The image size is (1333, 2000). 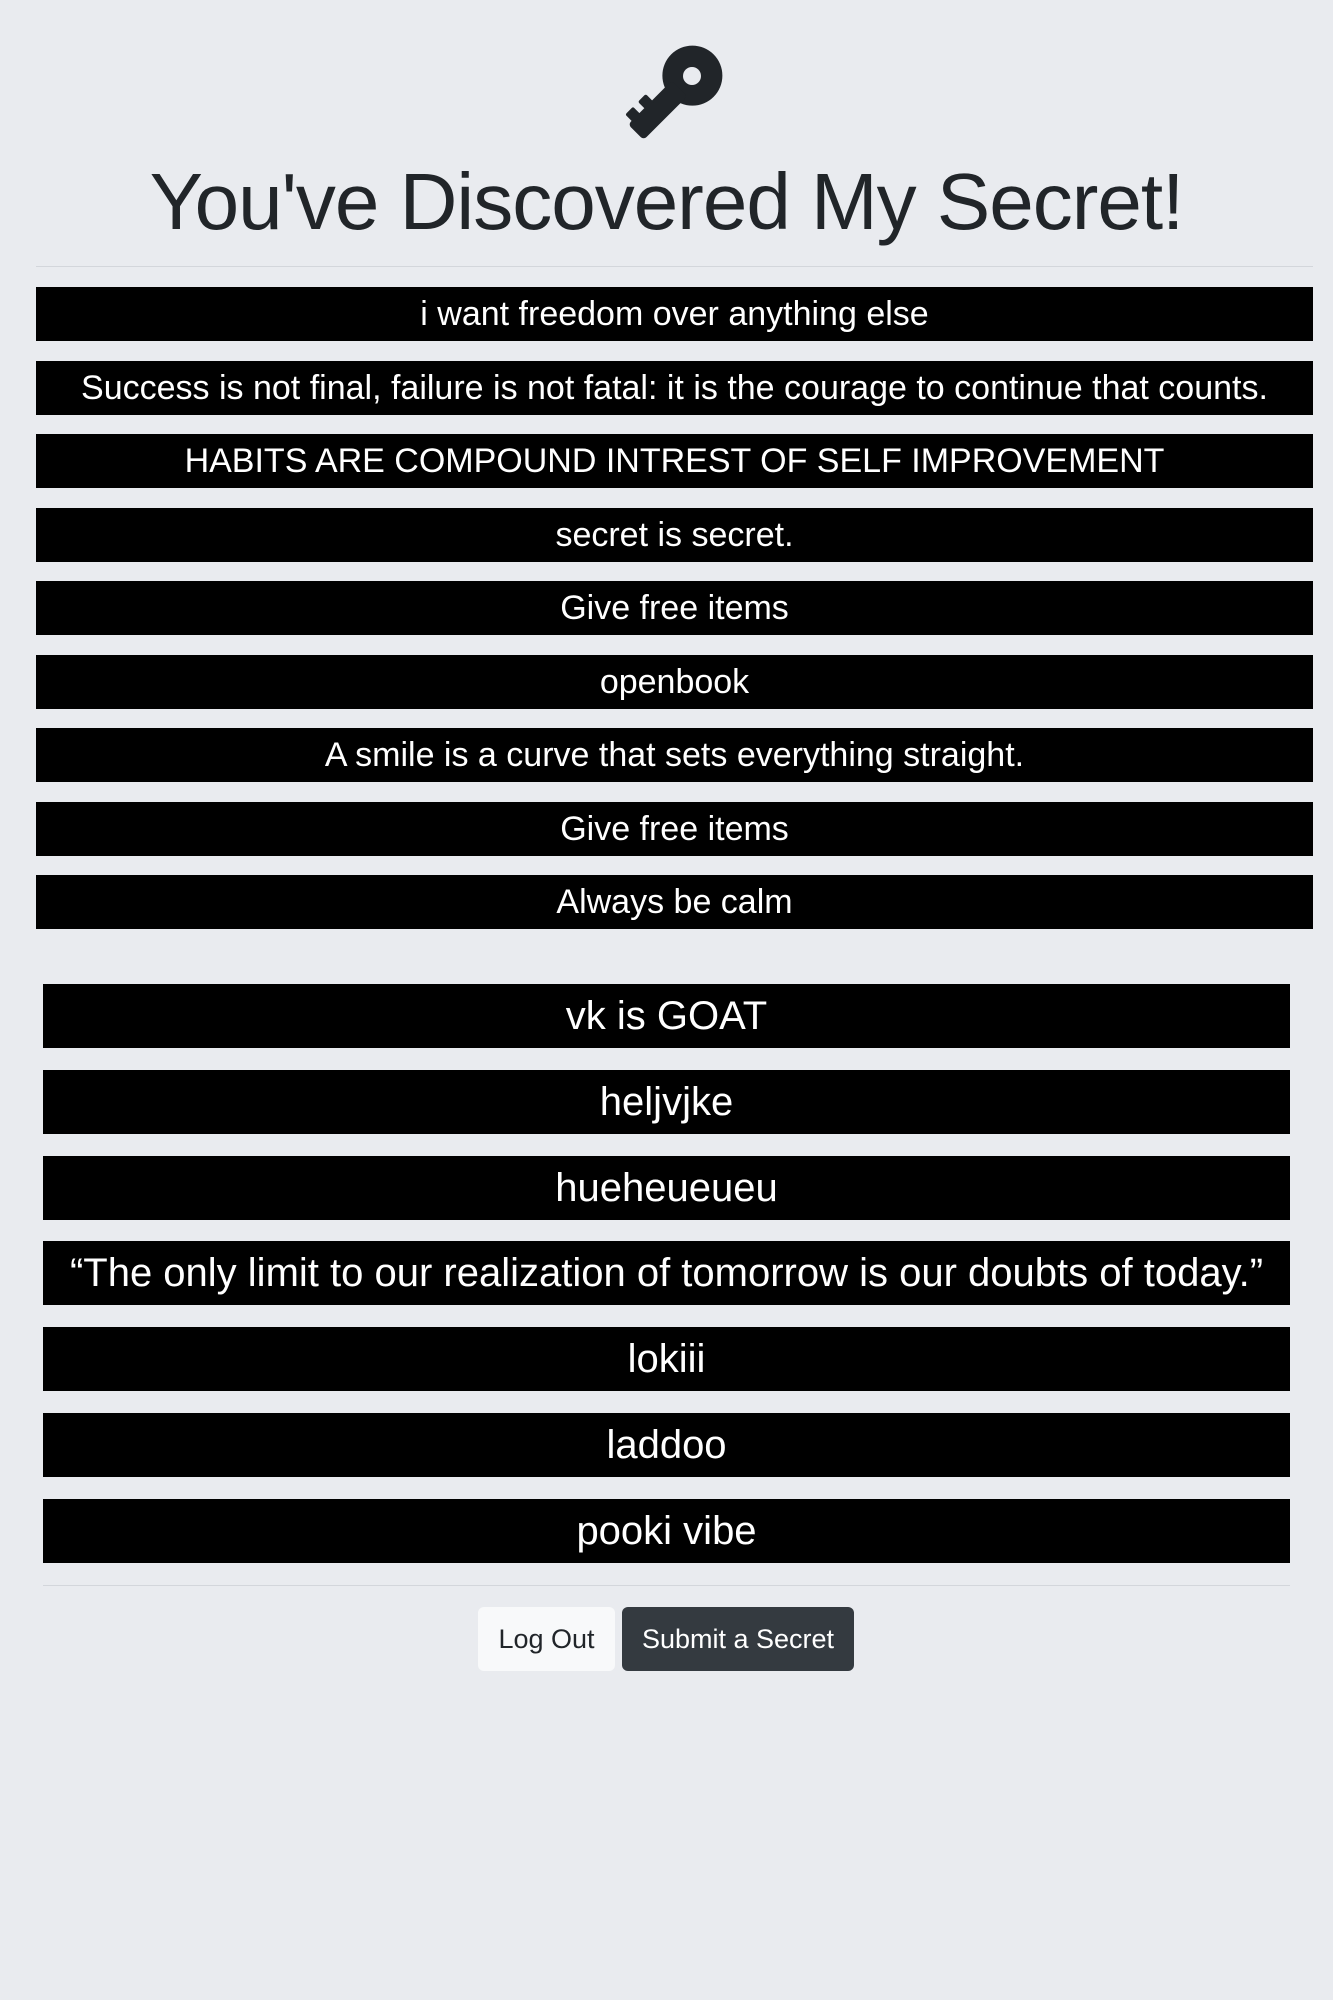 What do you see at coordinates (666, 1016) in the screenshot?
I see `secret-item: vk is GOAT` at bounding box center [666, 1016].